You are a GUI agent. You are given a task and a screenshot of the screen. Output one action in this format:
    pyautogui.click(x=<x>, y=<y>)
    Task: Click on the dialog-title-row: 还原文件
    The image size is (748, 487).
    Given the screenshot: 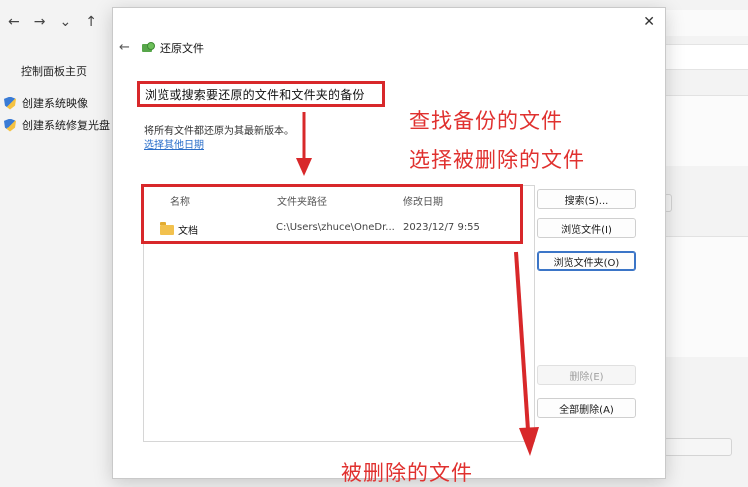 What is the action you would take?
    pyautogui.click(x=172, y=48)
    